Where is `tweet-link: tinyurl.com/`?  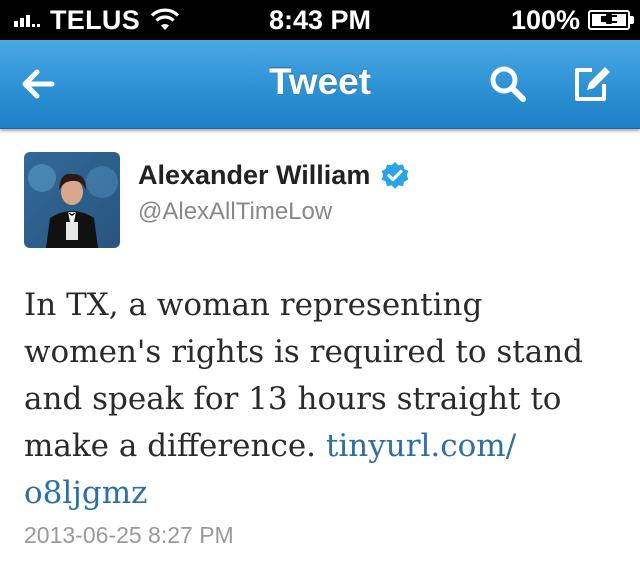
tweet-link: tinyurl.com/ is located at coordinates (421, 446).